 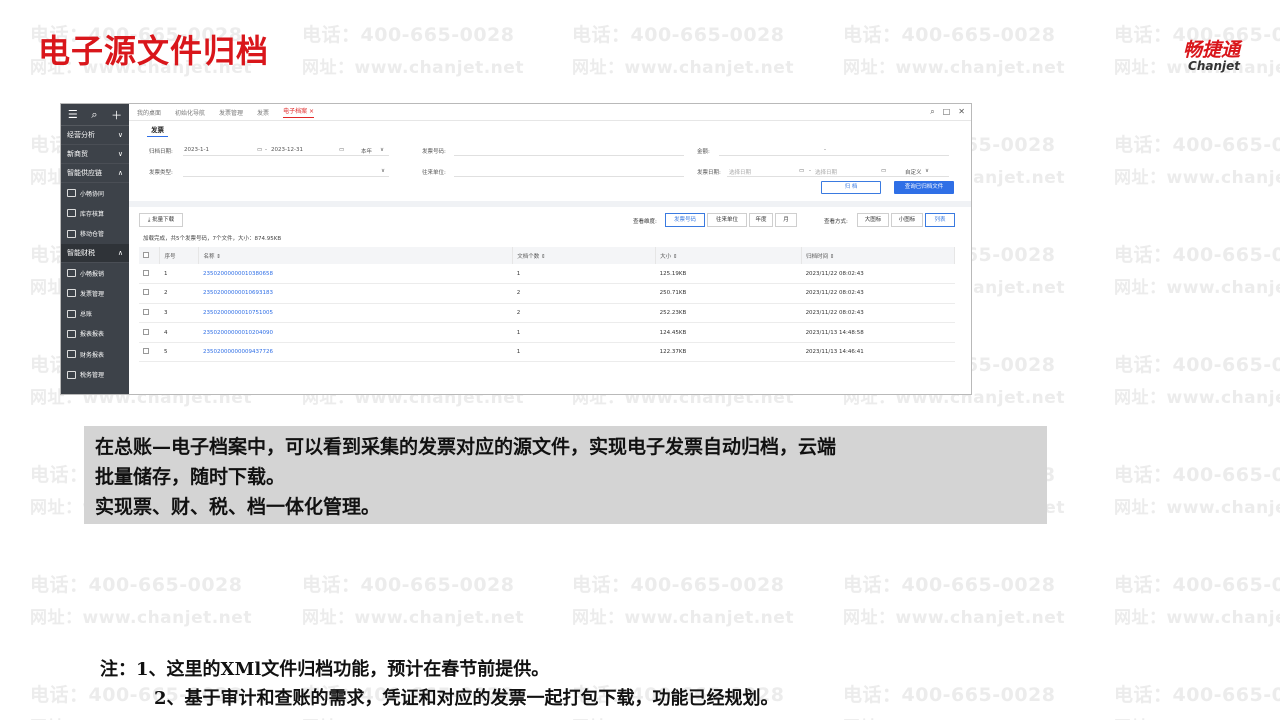 I want to click on tab-e-archive: 电子档案 ×, so click(x=299, y=112).